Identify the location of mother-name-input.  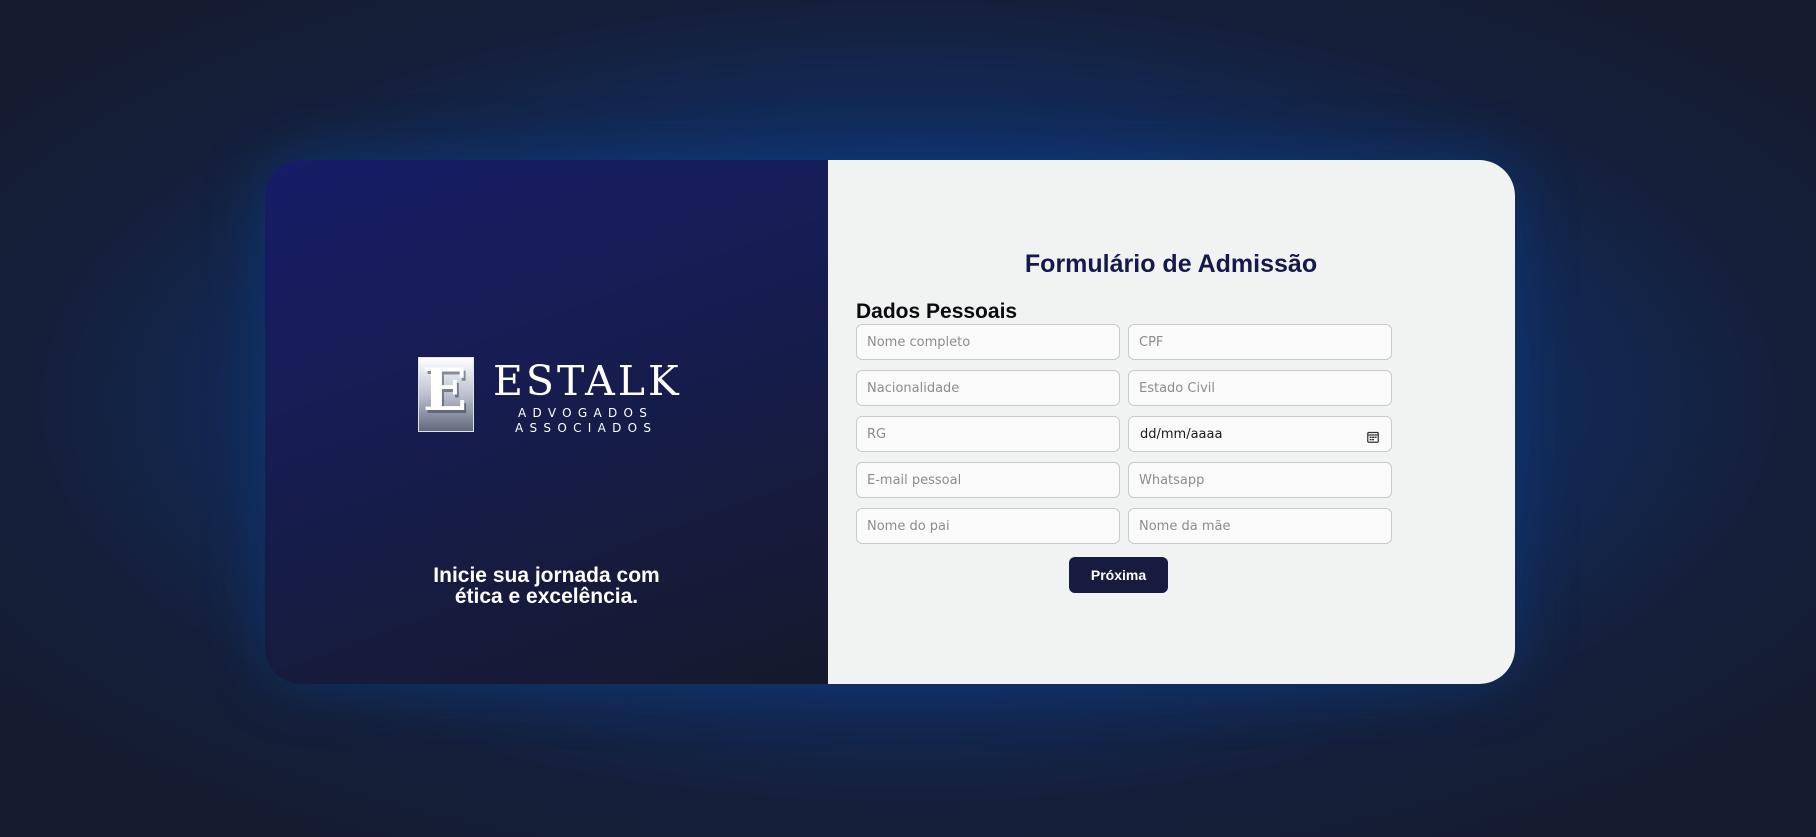
(1260, 526).